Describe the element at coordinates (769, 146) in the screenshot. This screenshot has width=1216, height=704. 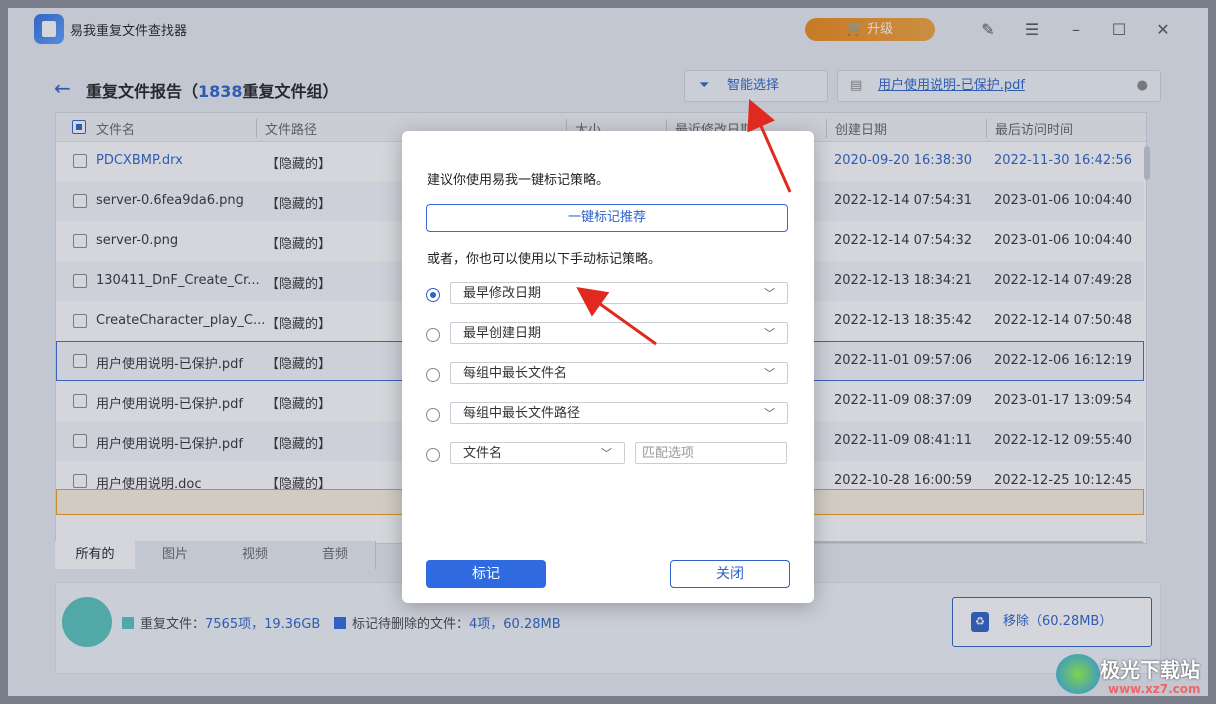
I see `annotation-arrow-smart-select` at that location.